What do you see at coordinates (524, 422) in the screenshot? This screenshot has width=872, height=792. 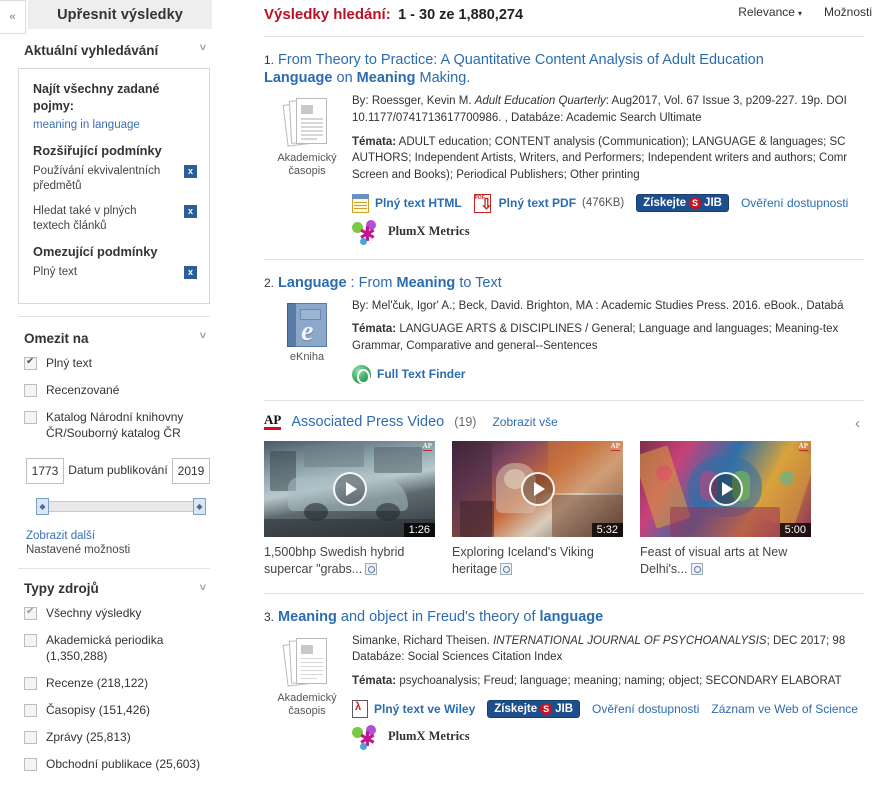 I see `ap-show-all-link: Zobrazit vše` at bounding box center [524, 422].